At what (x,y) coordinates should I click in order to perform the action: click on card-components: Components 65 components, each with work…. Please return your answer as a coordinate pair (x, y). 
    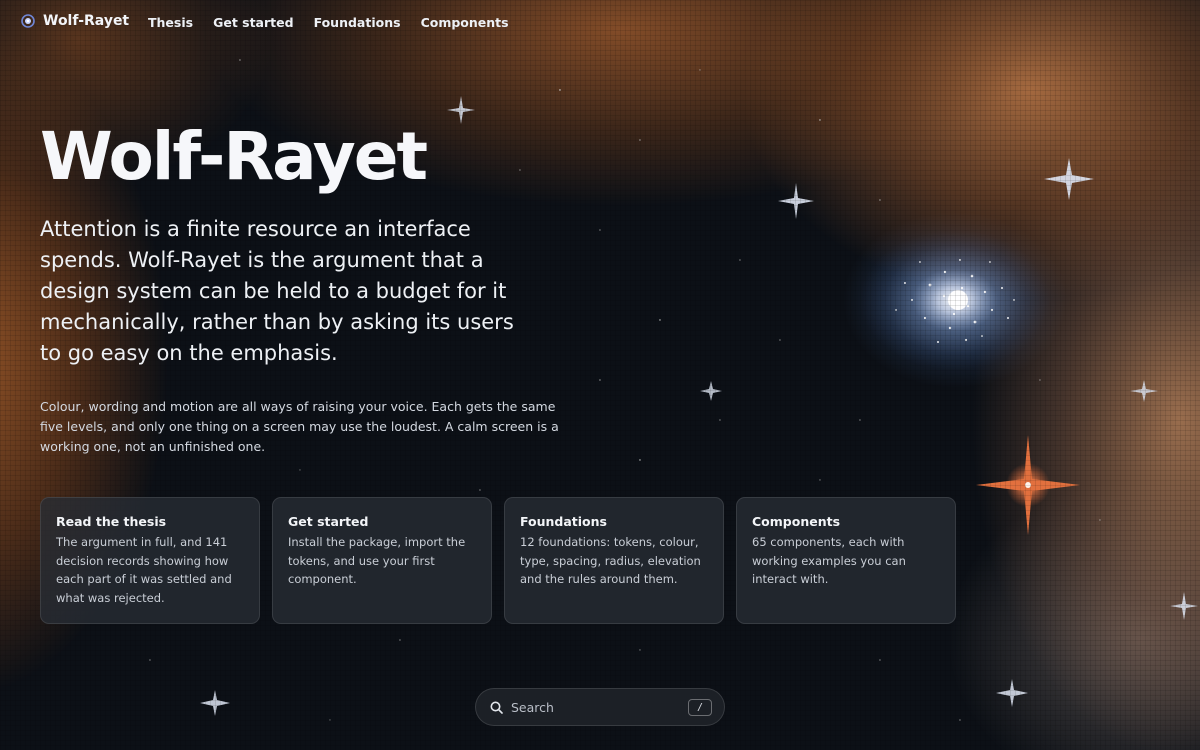
    Looking at the image, I should click on (846, 560).